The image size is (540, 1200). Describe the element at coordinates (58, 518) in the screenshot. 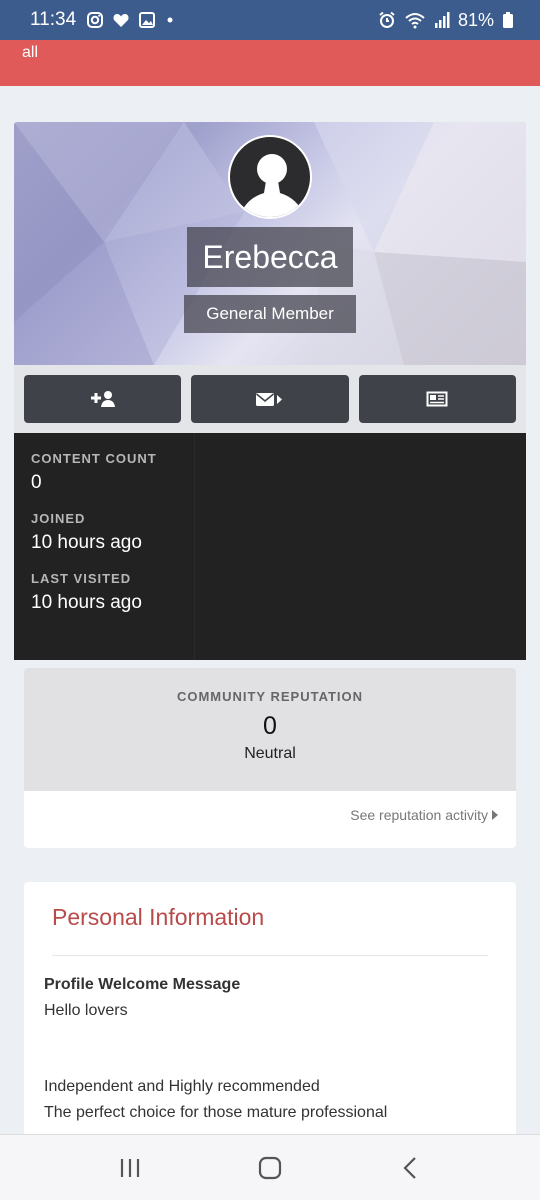

I see `stat-label: JOINED` at that location.